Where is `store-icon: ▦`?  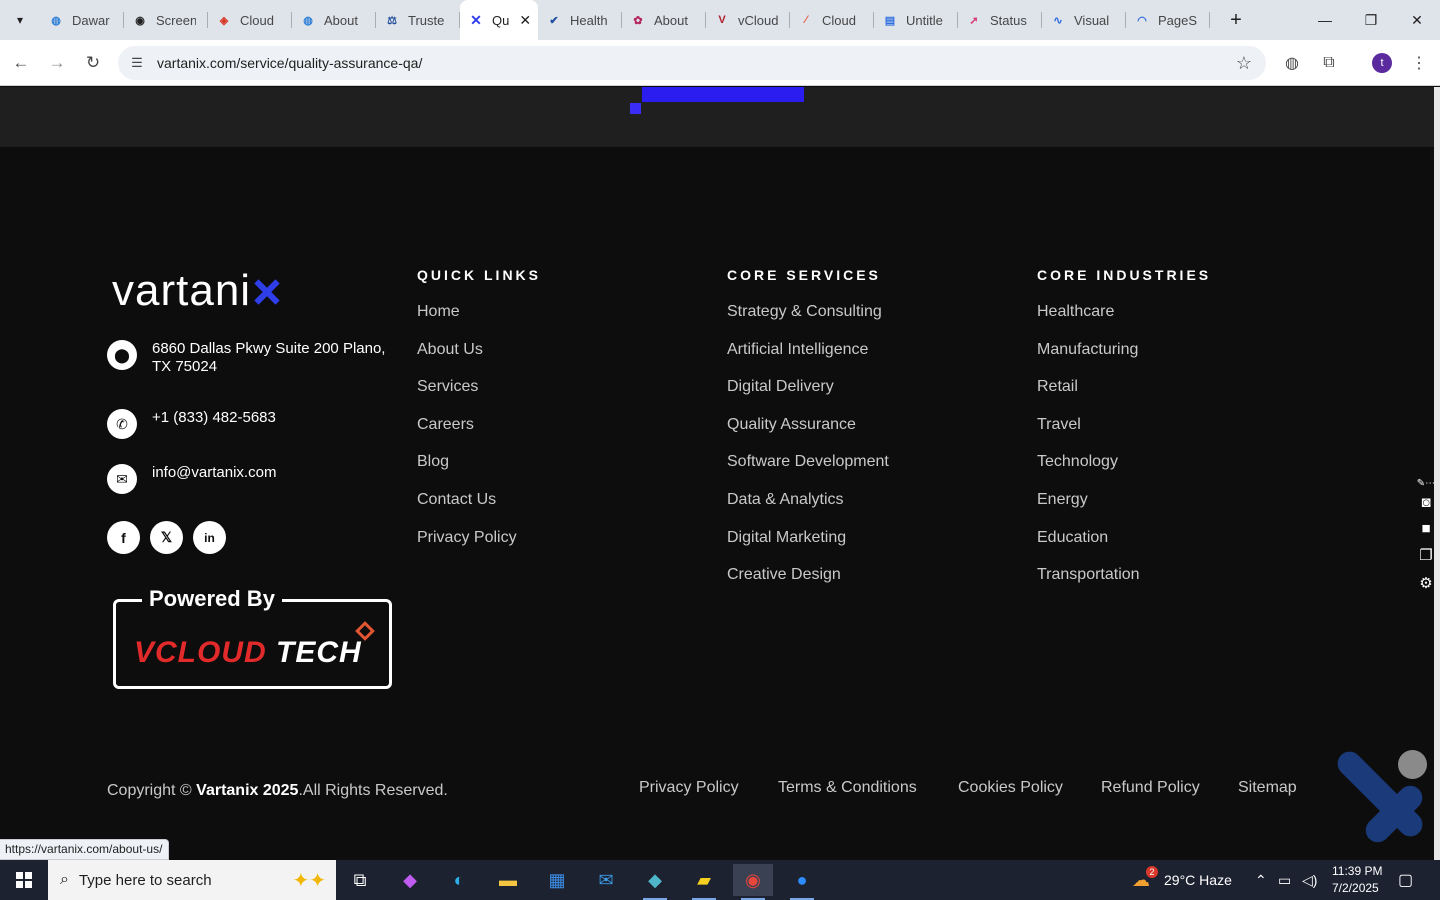 store-icon: ▦ is located at coordinates (557, 880).